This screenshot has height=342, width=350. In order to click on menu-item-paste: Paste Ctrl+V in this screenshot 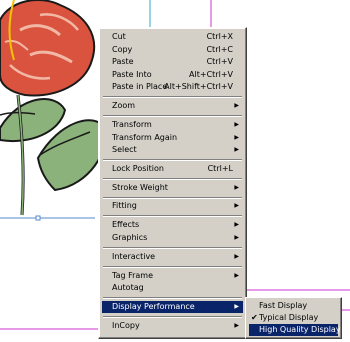, I will do `click(172, 62)`.